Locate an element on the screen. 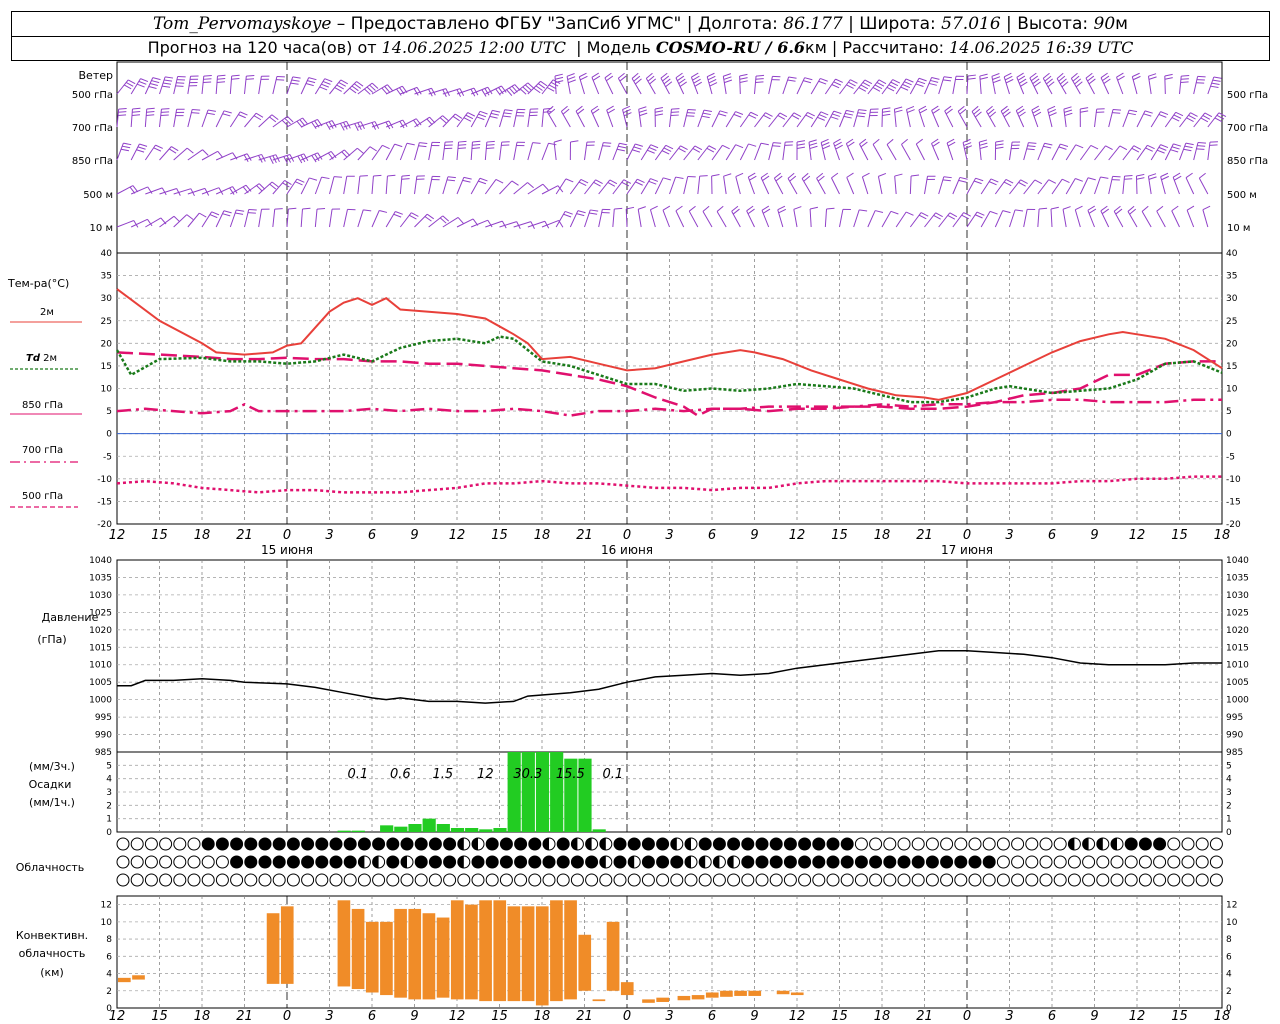 The height and width of the screenshot is (1024, 1280). wind-level-label-right: 500 гПа is located at coordinates (1247, 95).